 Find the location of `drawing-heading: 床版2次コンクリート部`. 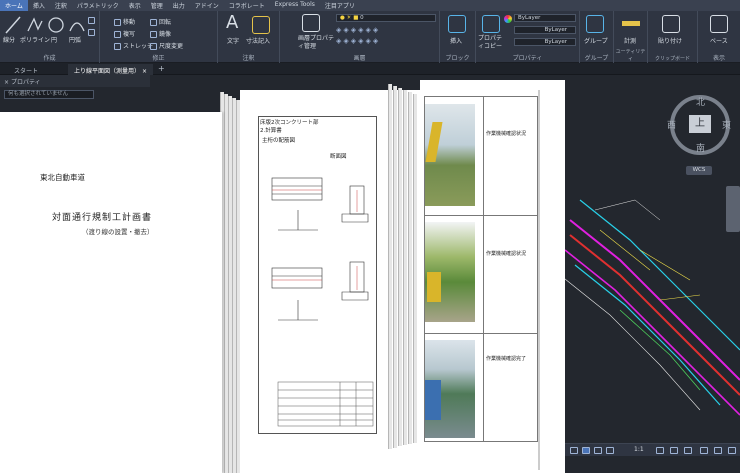

drawing-heading: 床版2次コンクリート部 is located at coordinates (289, 123).